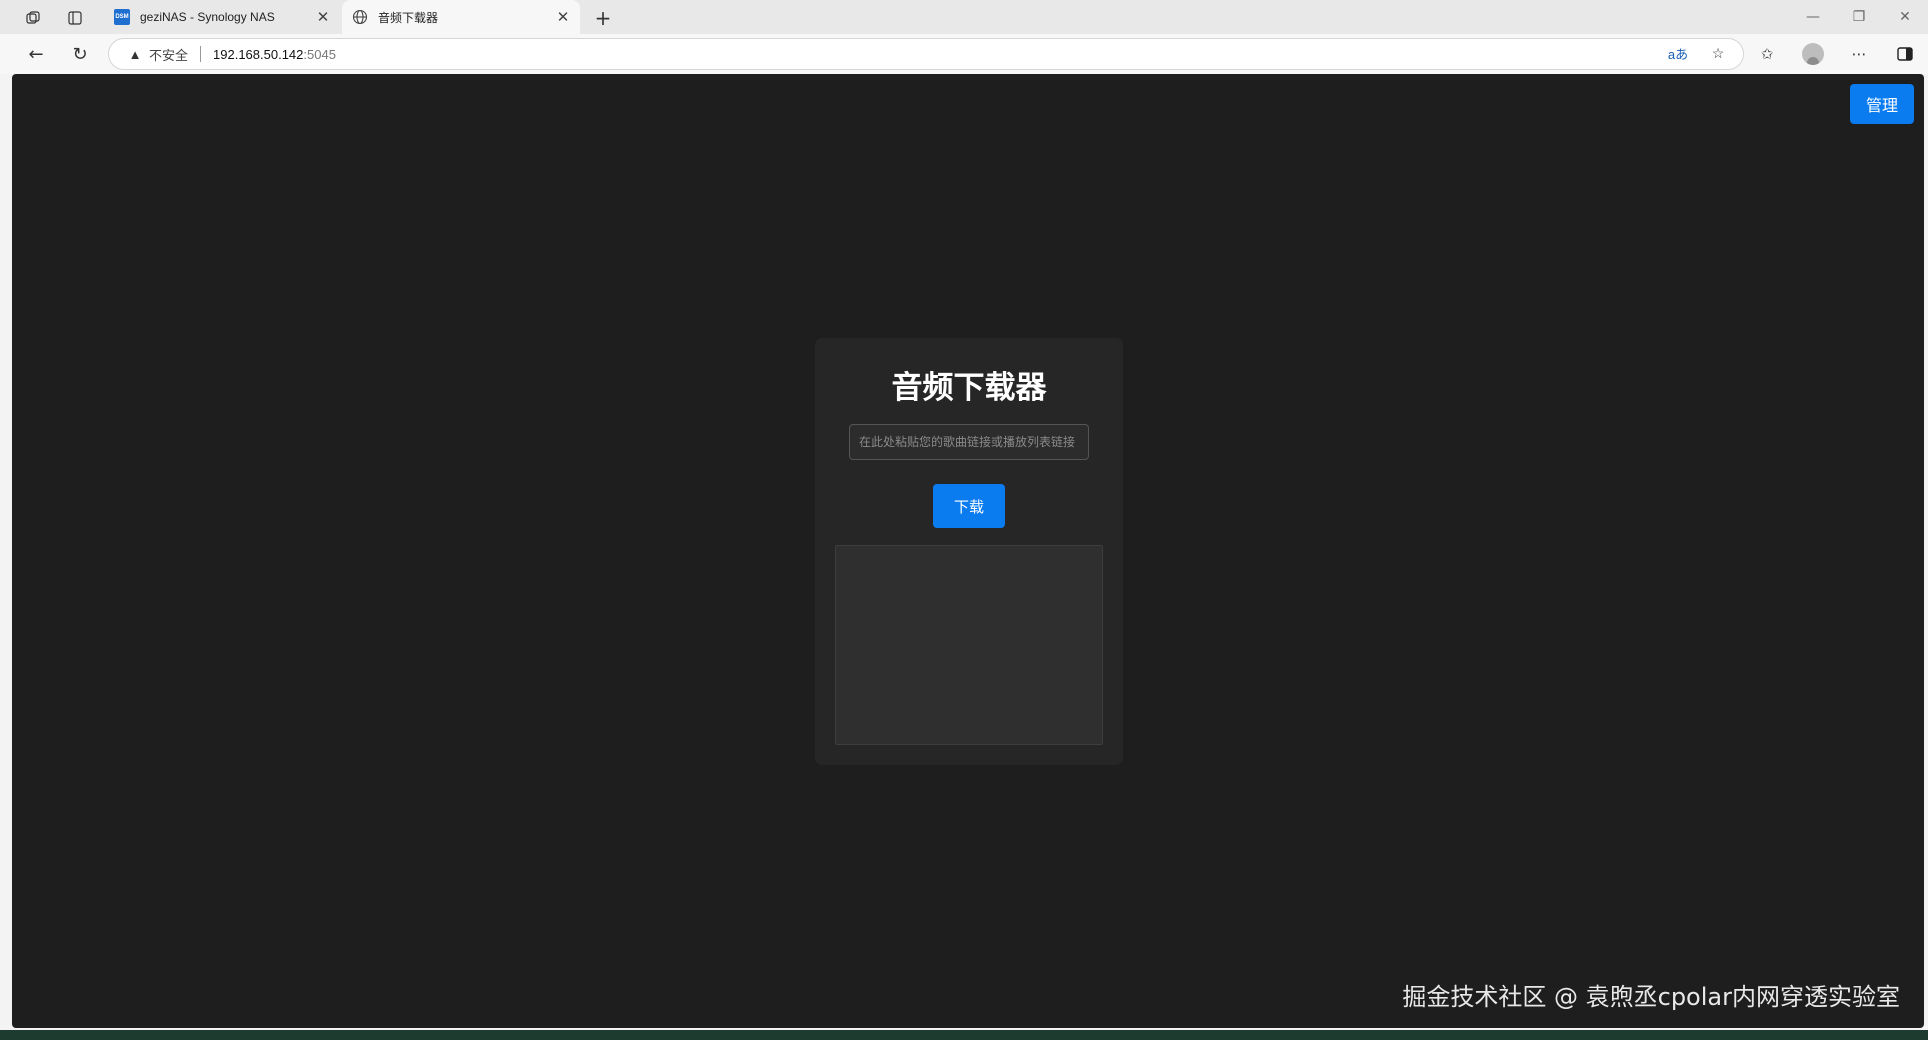 The height and width of the screenshot is (1040, 1928). I want to click on profile-avatar, so click(1813, 54).